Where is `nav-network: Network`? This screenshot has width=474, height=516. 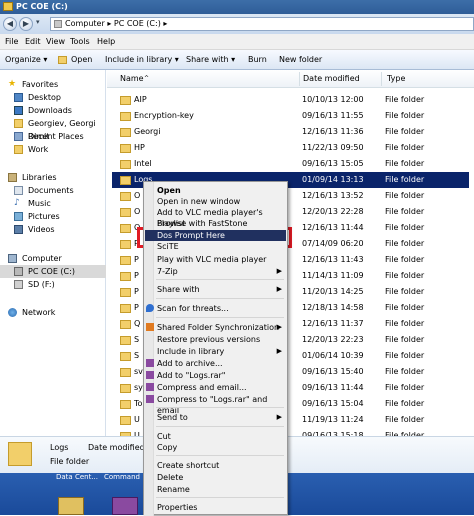 nav-network: Network is located at coordinates (53, 312).